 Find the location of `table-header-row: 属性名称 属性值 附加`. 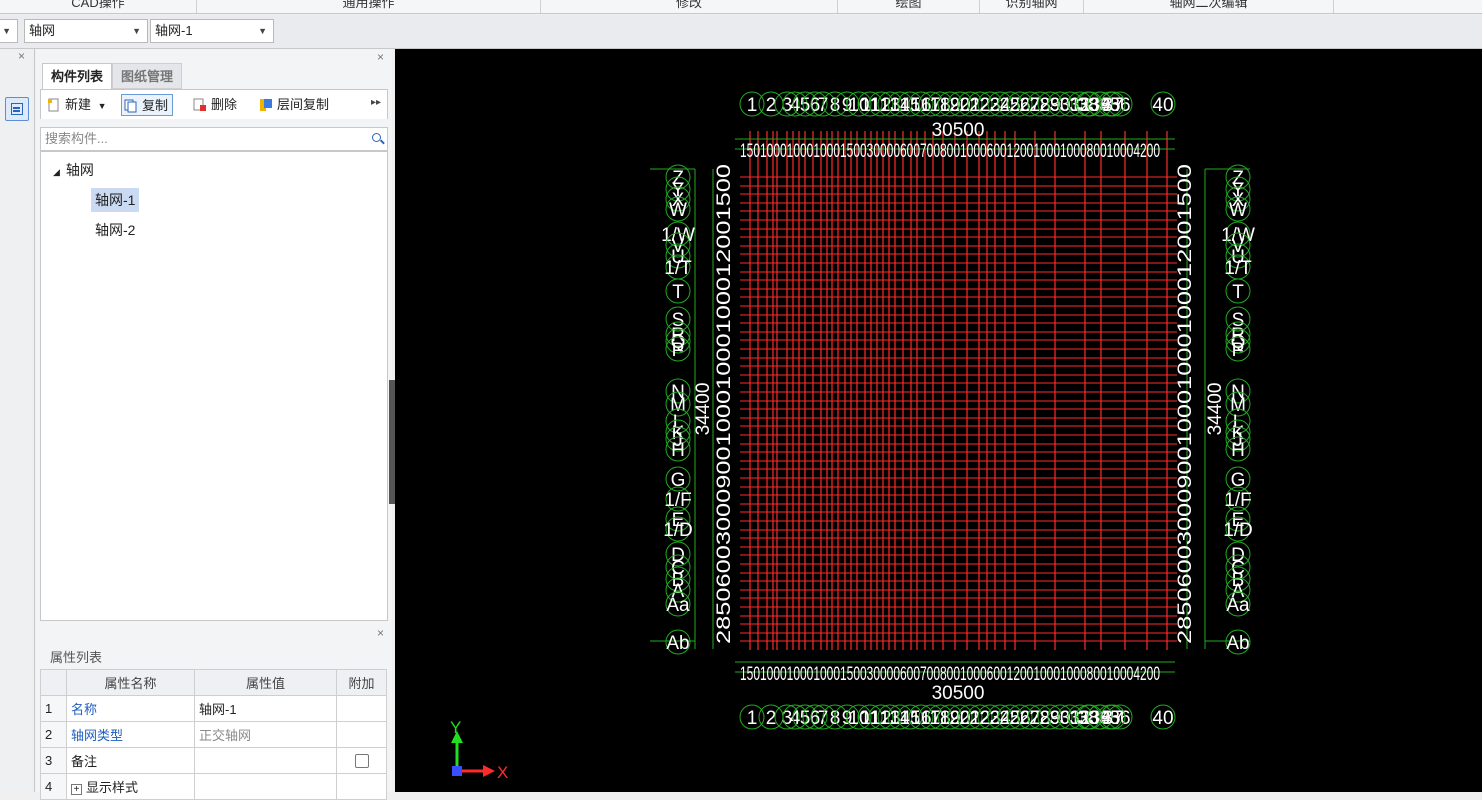

table-header-row: 属性名称 属性值 附加 is located at coordinates (213, 682).